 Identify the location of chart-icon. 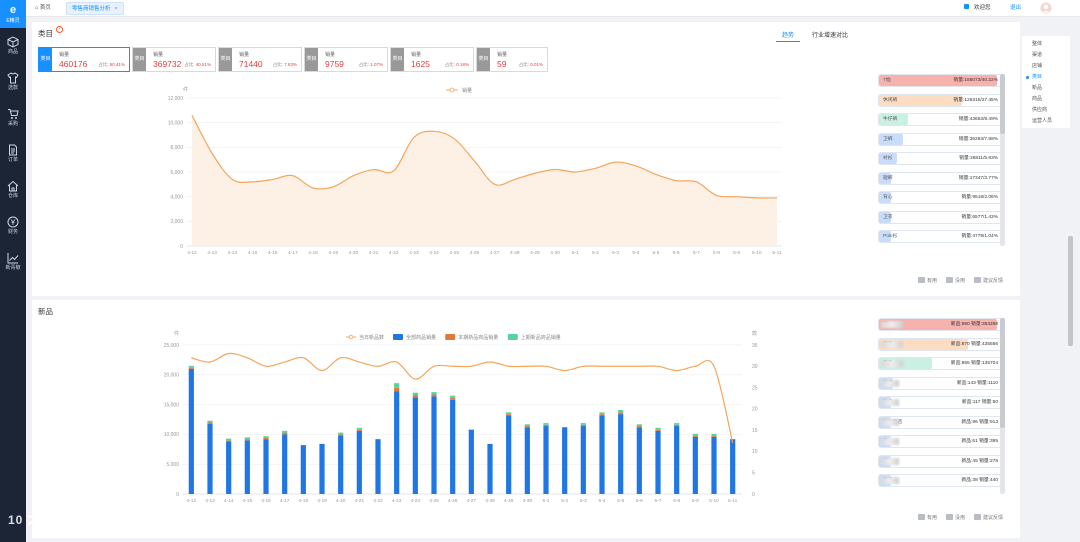
(13, 258).